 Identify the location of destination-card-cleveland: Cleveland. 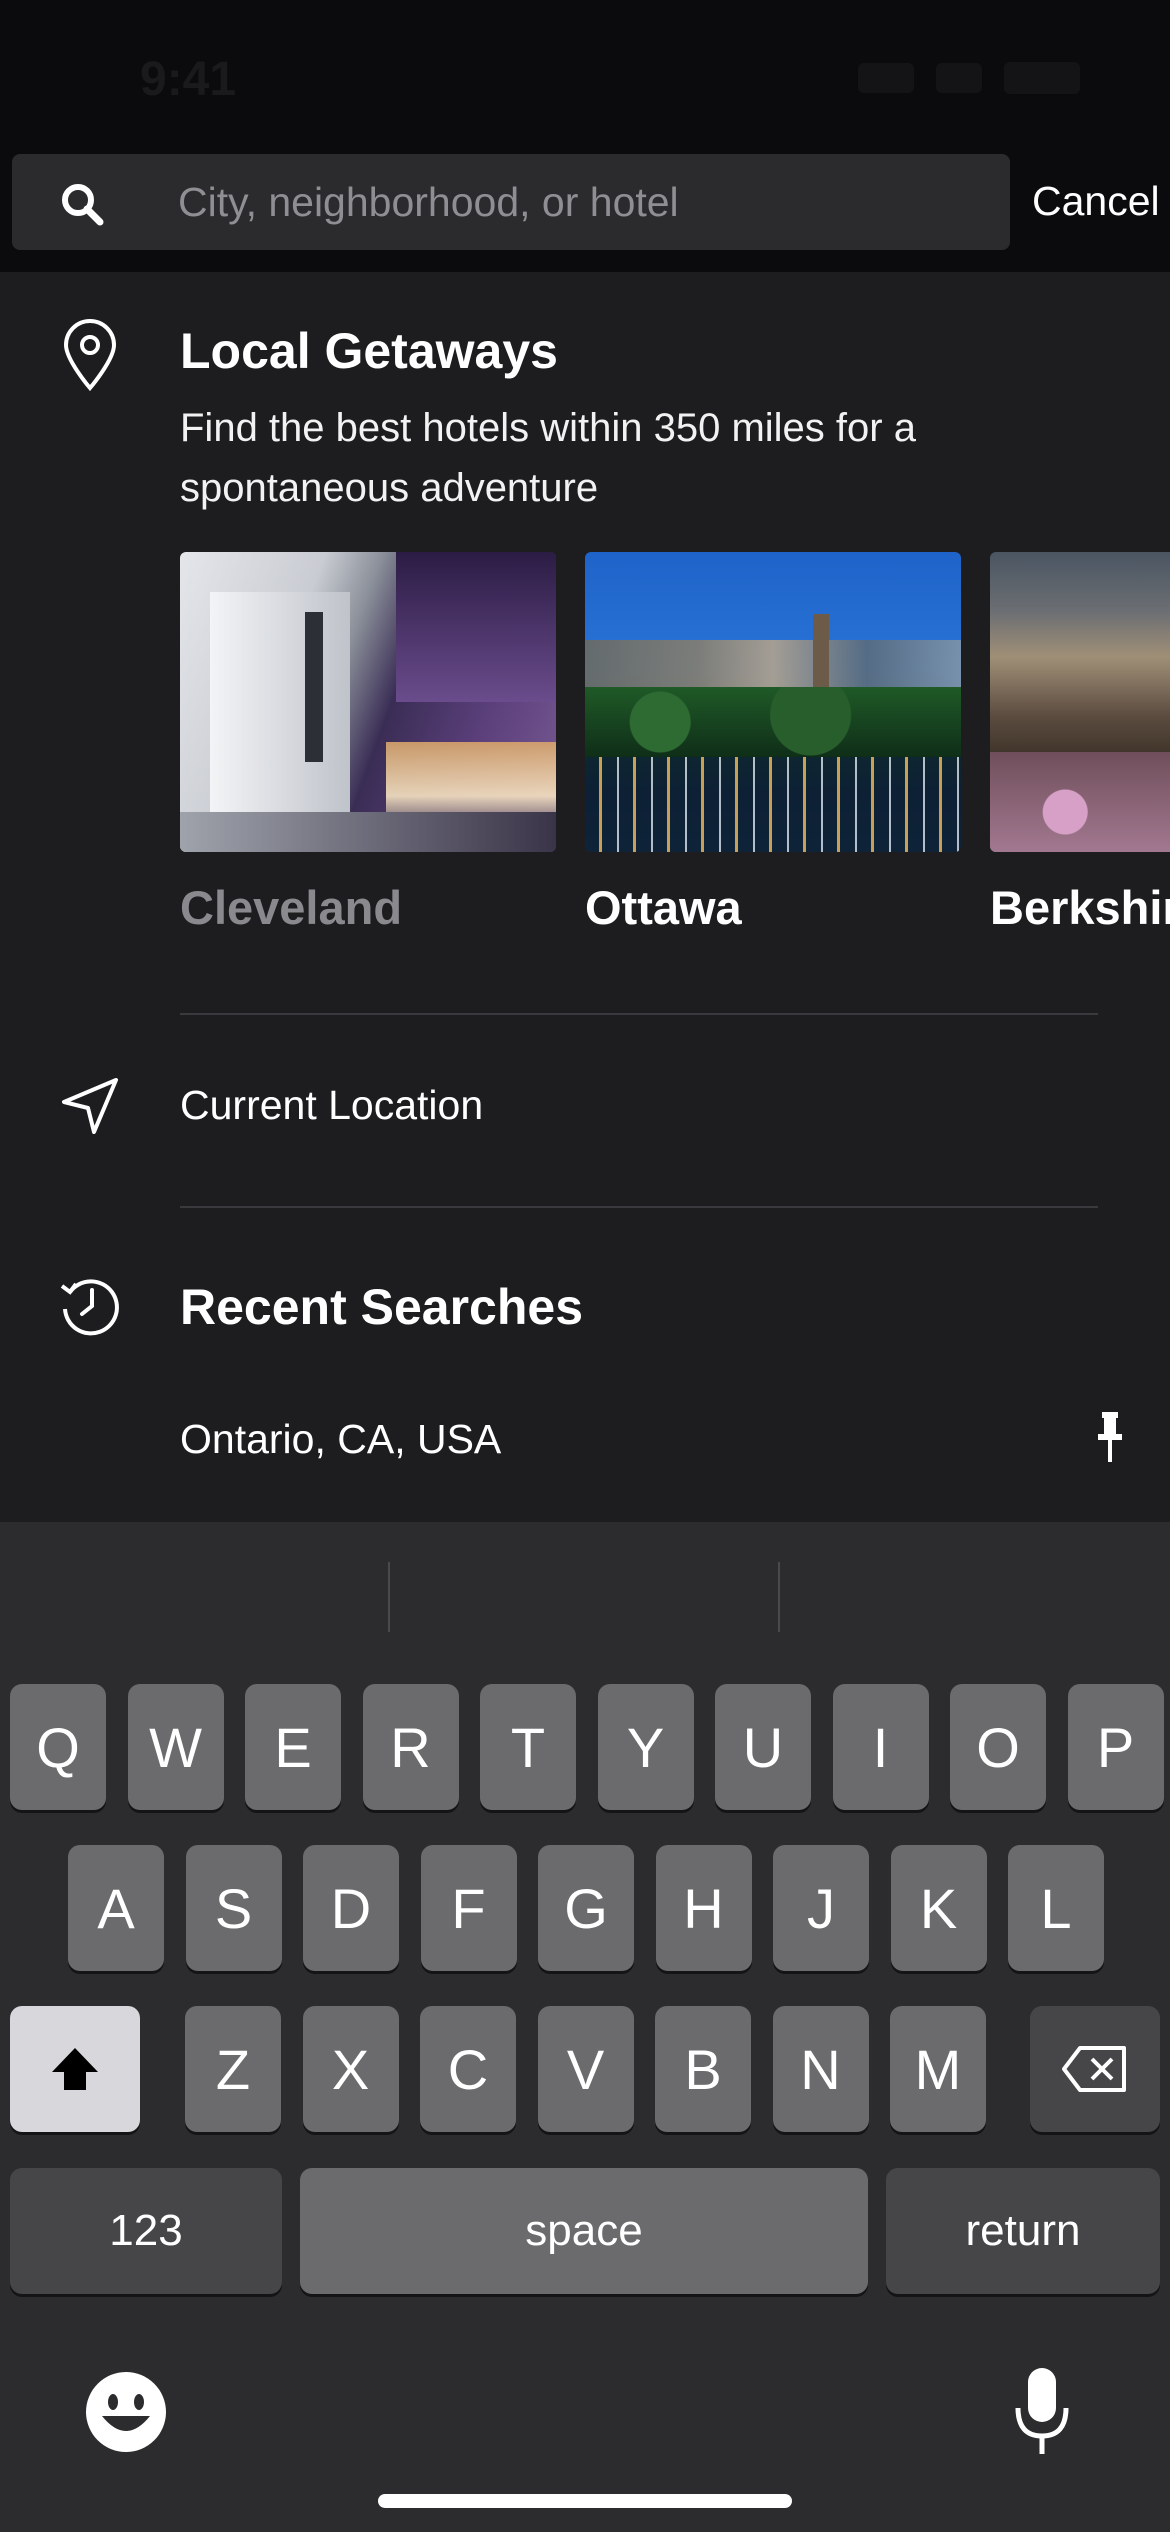
(368, 743).